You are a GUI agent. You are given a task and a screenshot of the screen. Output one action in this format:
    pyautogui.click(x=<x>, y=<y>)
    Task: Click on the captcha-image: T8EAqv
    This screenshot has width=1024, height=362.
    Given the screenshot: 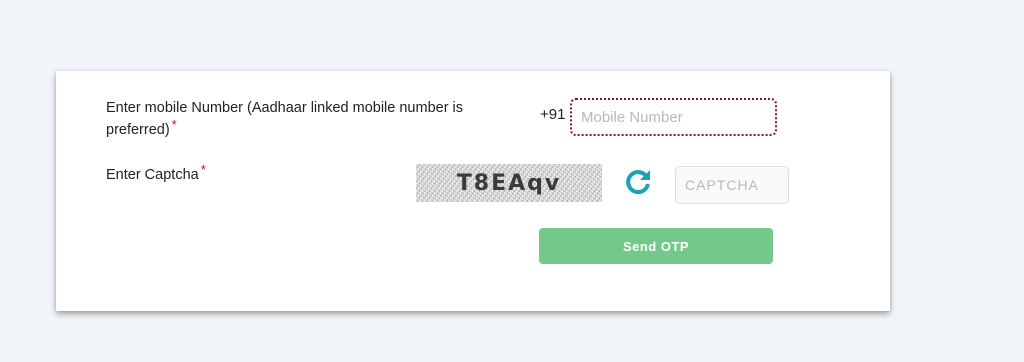 What is the action you would take?
    pyautogui.click(x=509, y=183)
    